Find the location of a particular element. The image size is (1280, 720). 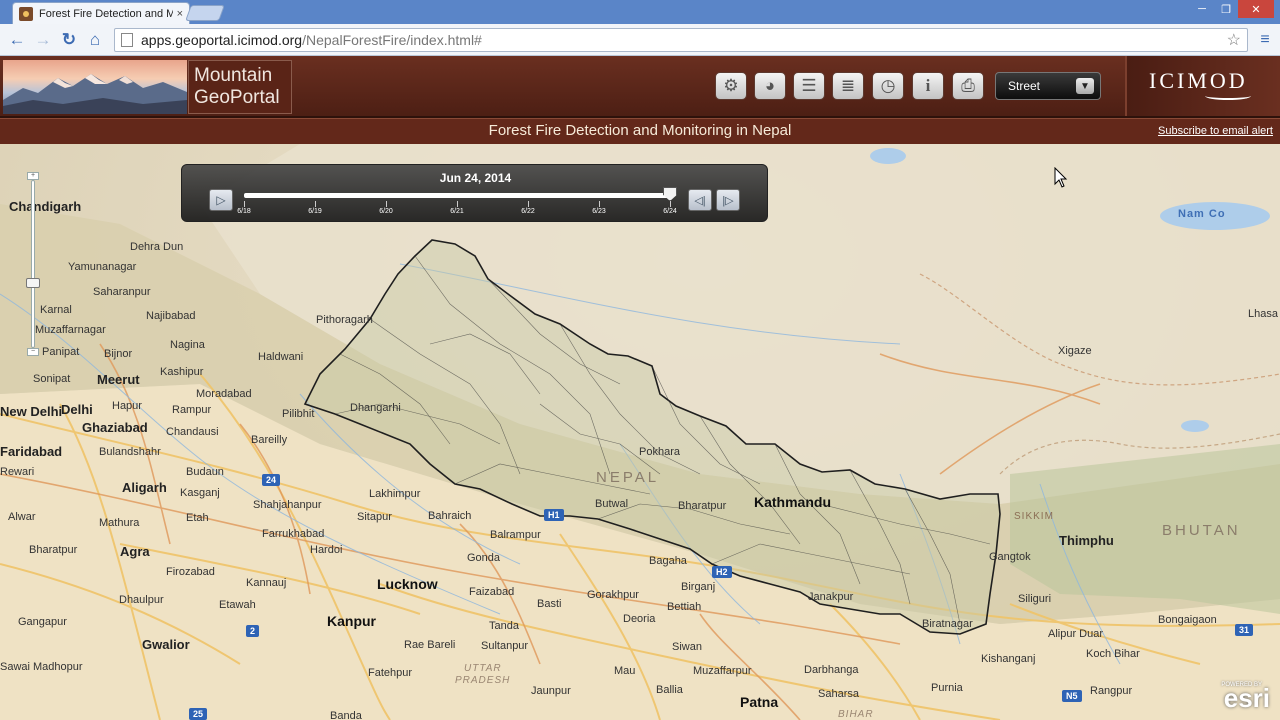

map-label-sonipat: Sonipat is located at coordinates (52, 379).